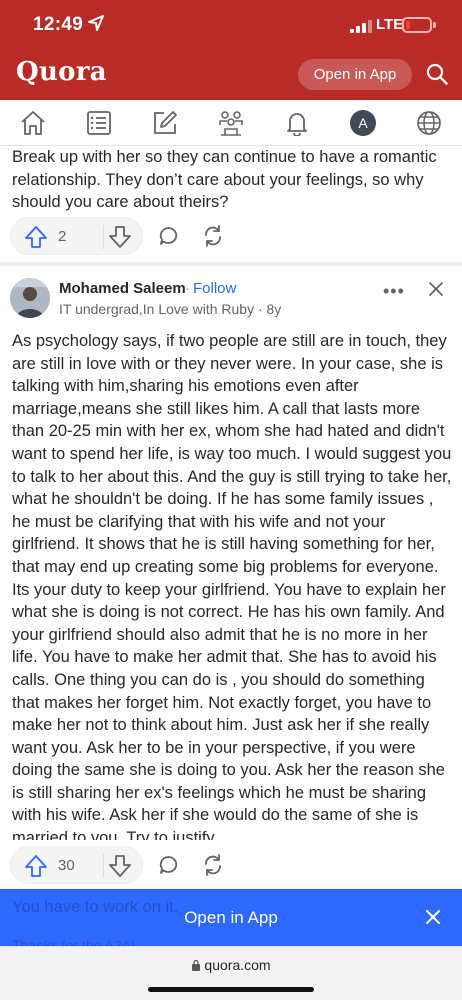 Image resolution: width=462 pixels, height=1000 pixels. What do you see at coordinates (62, 236) in the screenshot?
I see `upvote-count: 2` at bounding box center [62, 236].